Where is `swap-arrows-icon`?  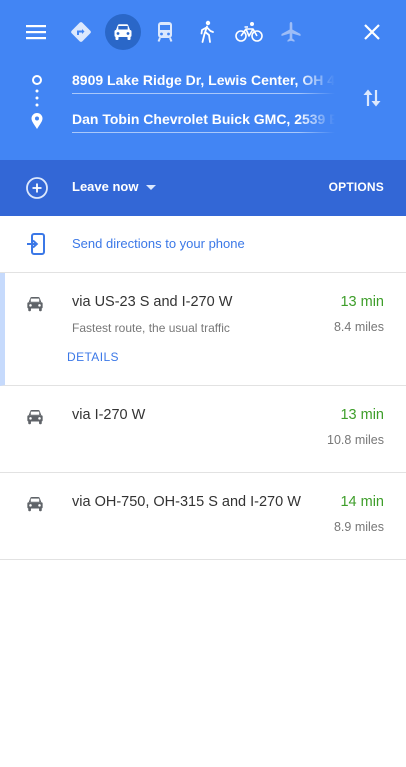
swap-arrows-icon is located at coordinates (372, 98).